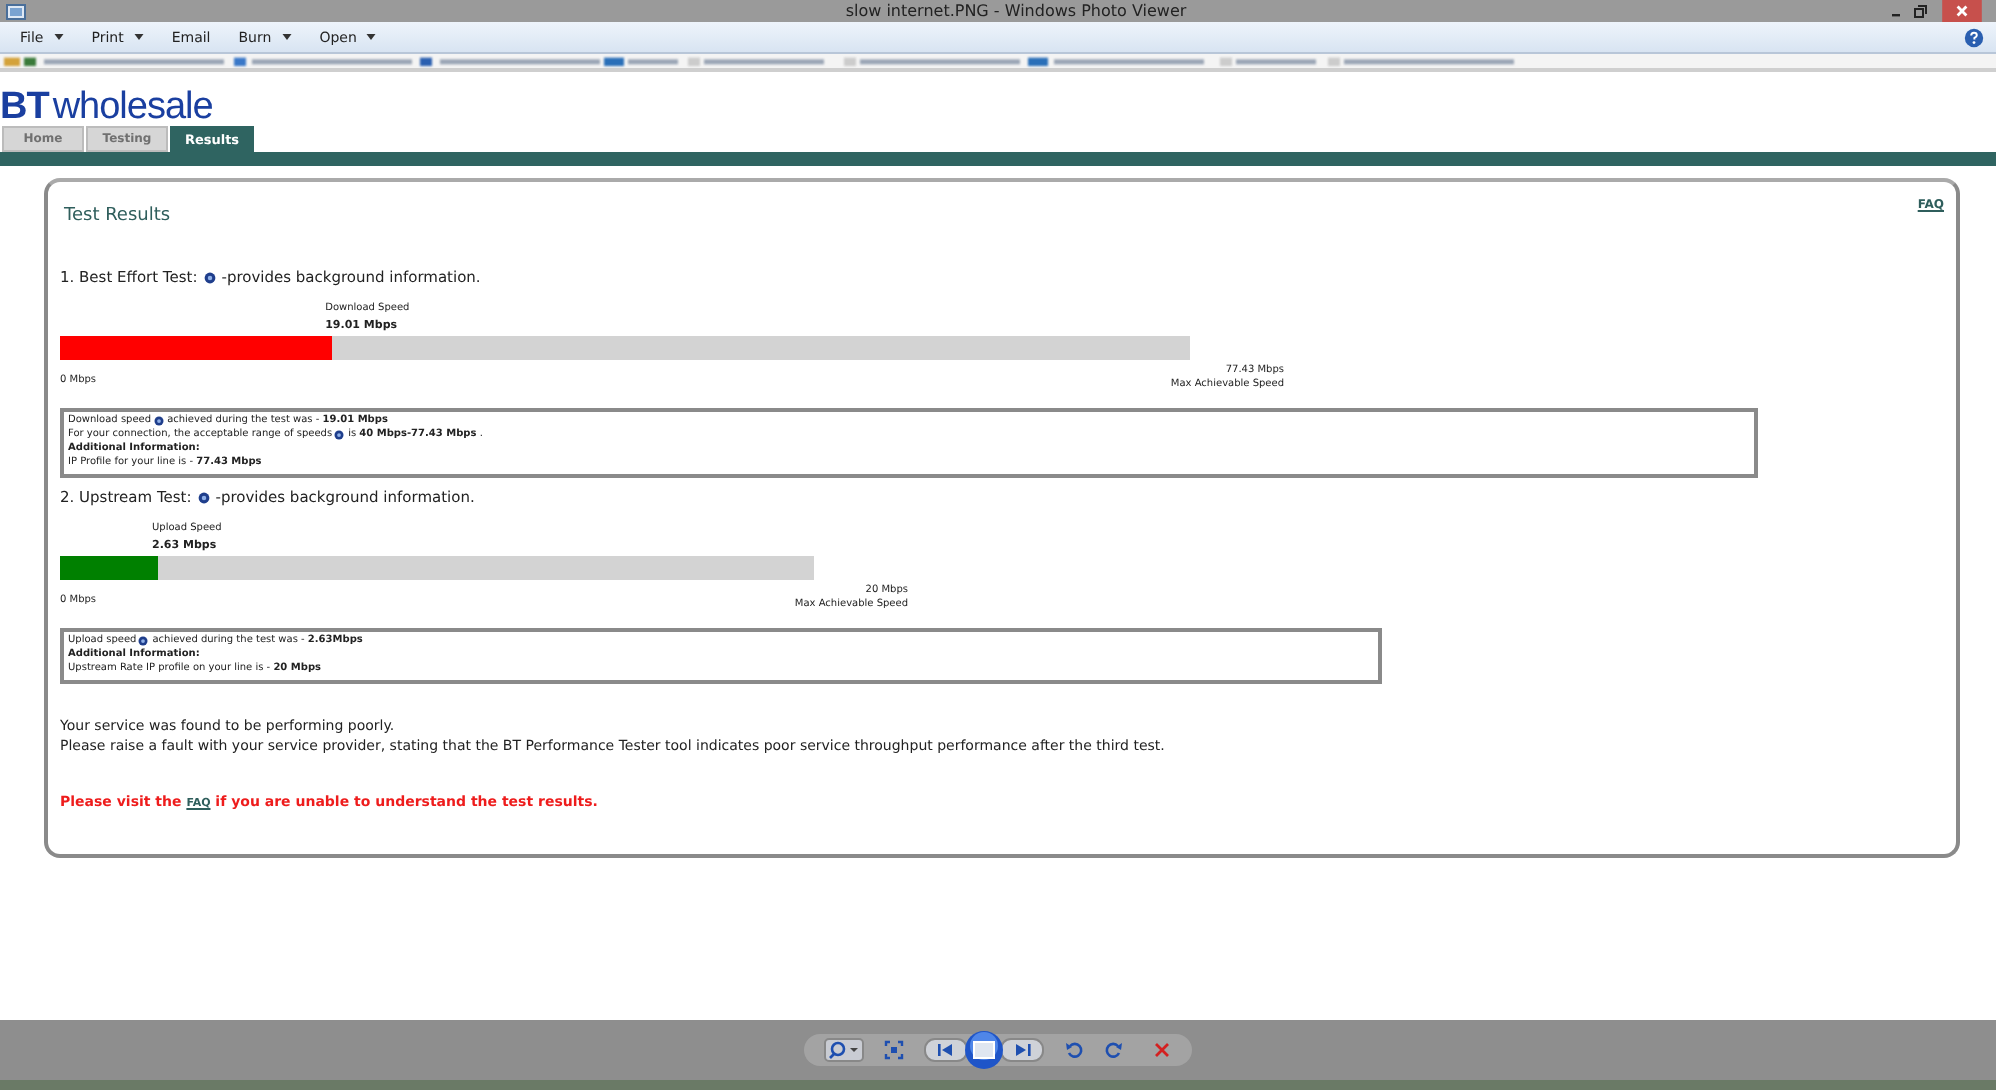  Describe the element at coordinates (106, 108) in the screenshot. I see `logo: BTwholesale` at that location.